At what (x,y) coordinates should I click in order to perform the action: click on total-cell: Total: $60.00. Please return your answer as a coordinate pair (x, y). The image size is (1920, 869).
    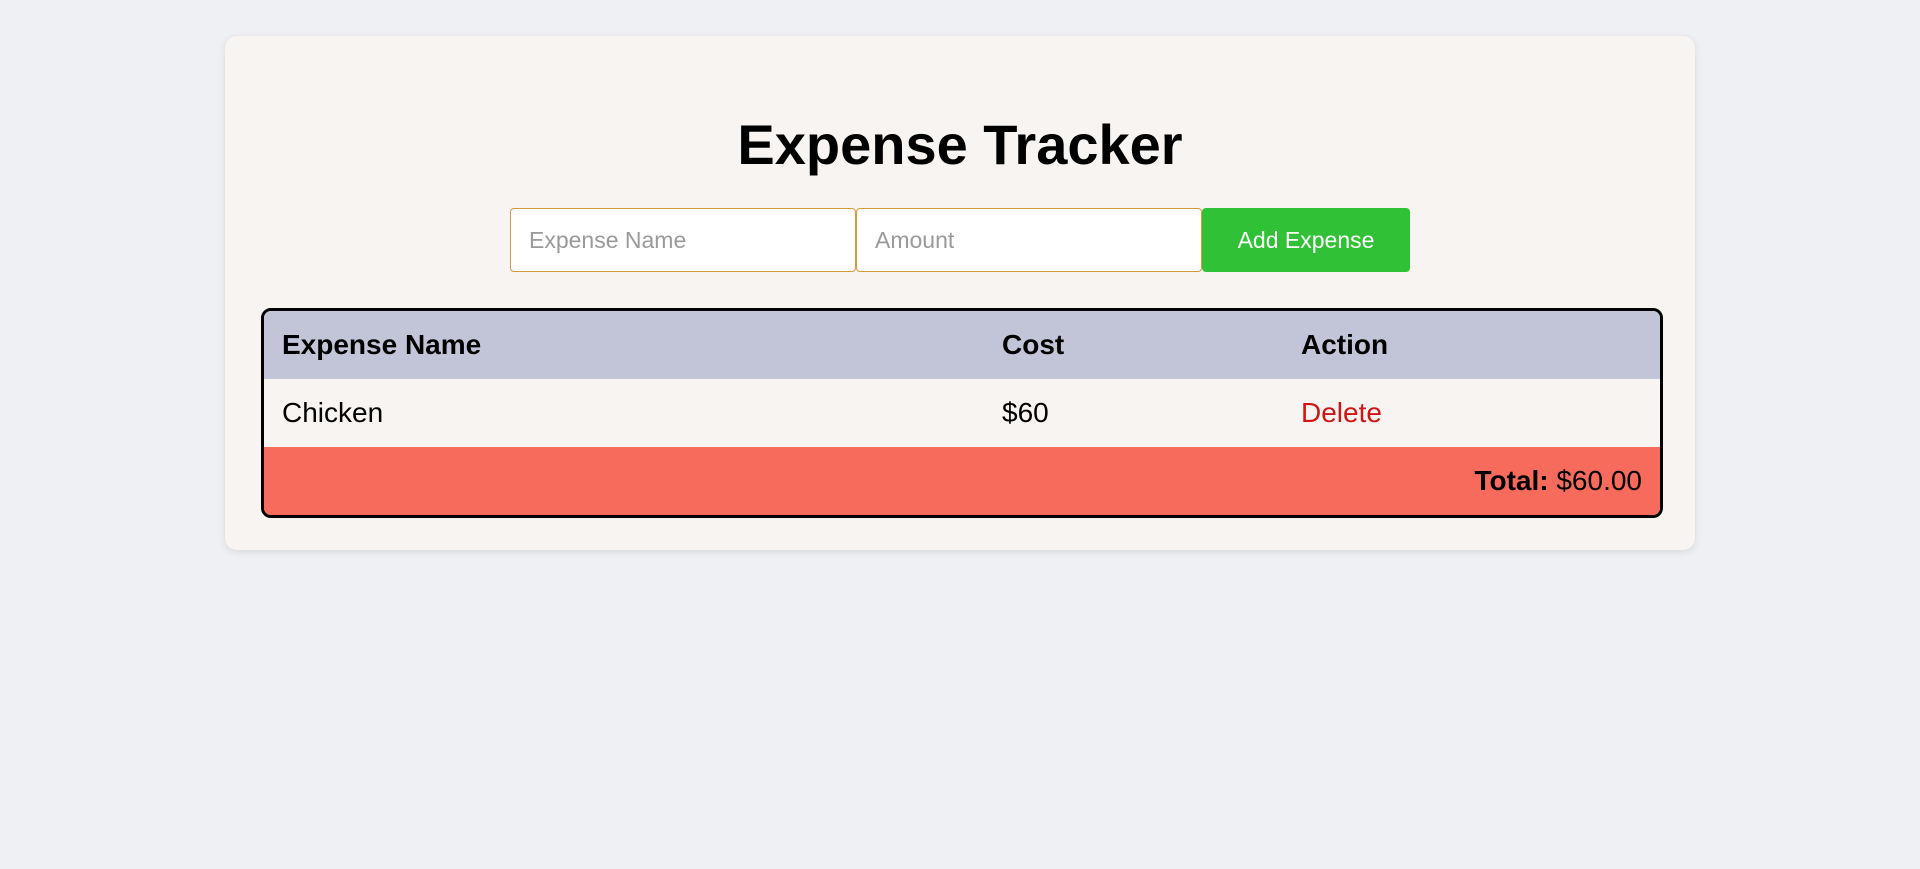
    Looking at the image, I should click on (962, 481).